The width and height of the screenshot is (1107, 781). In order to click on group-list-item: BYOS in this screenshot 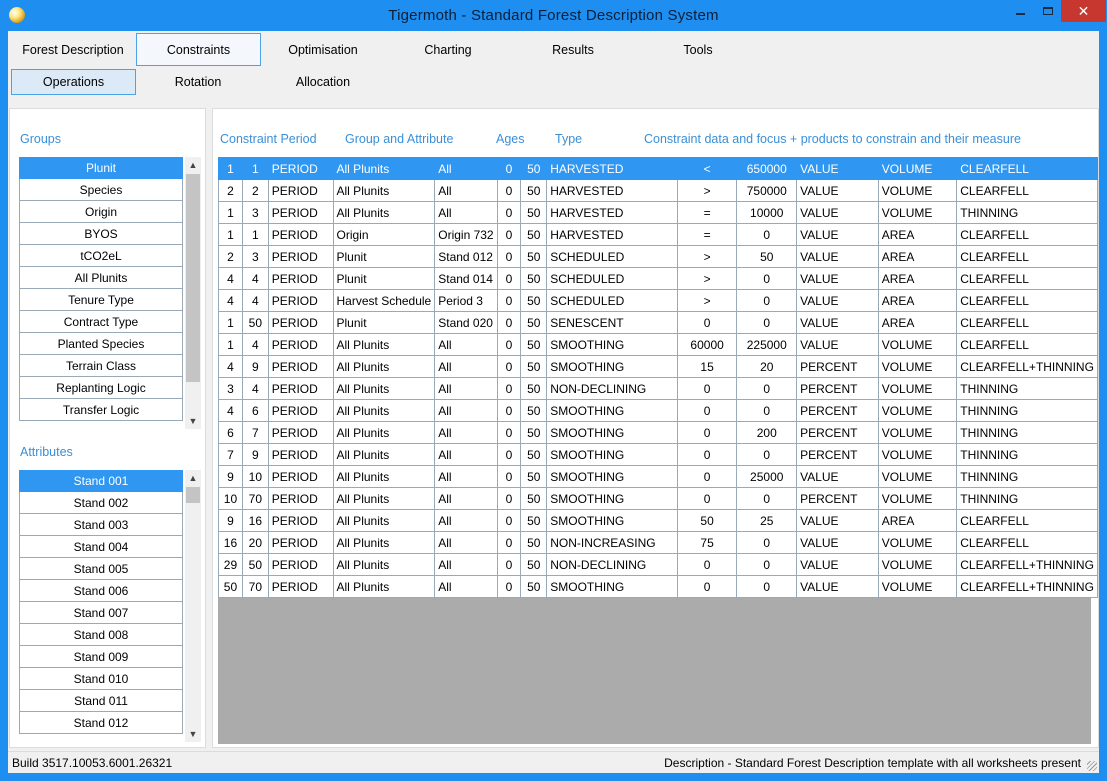, I will do `click(101, 234)`.